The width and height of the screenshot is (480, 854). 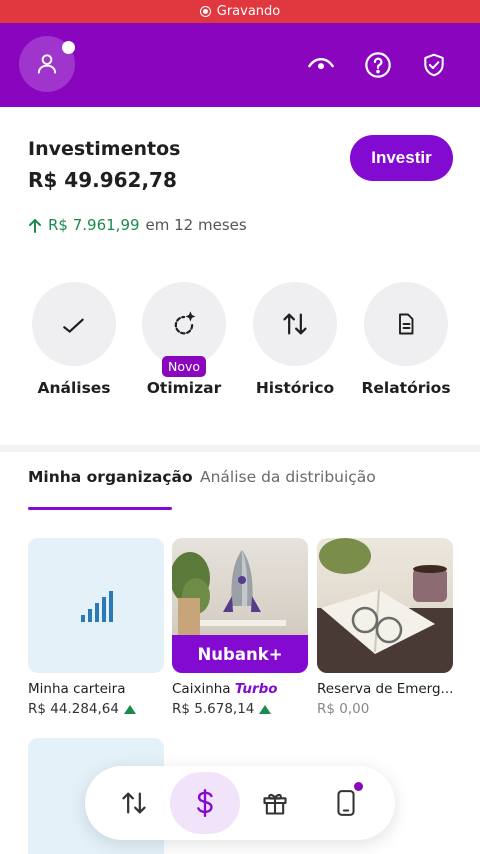 What do you see at coordinates (74, 339) in the screenshot?
I see `action-analises: Análises` at bounding box center [74, 339].